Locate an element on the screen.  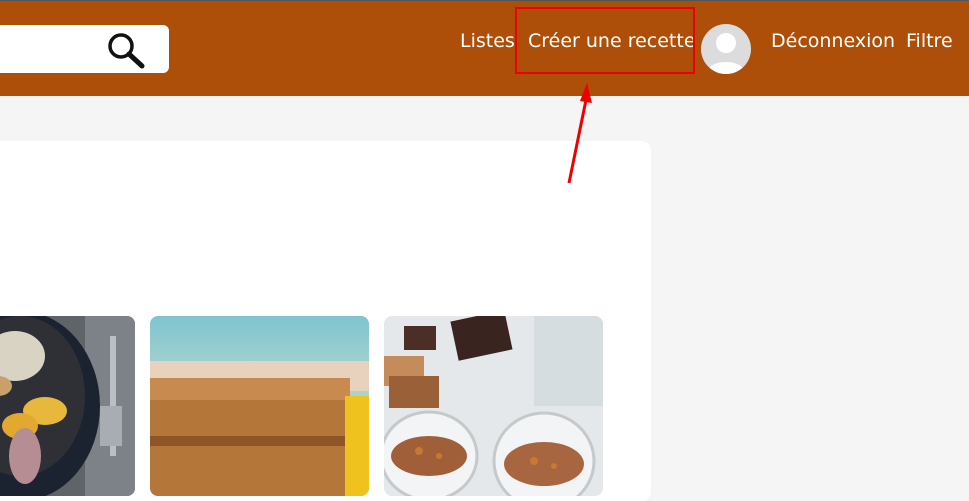
avatar is located at coordinates (726, 49).